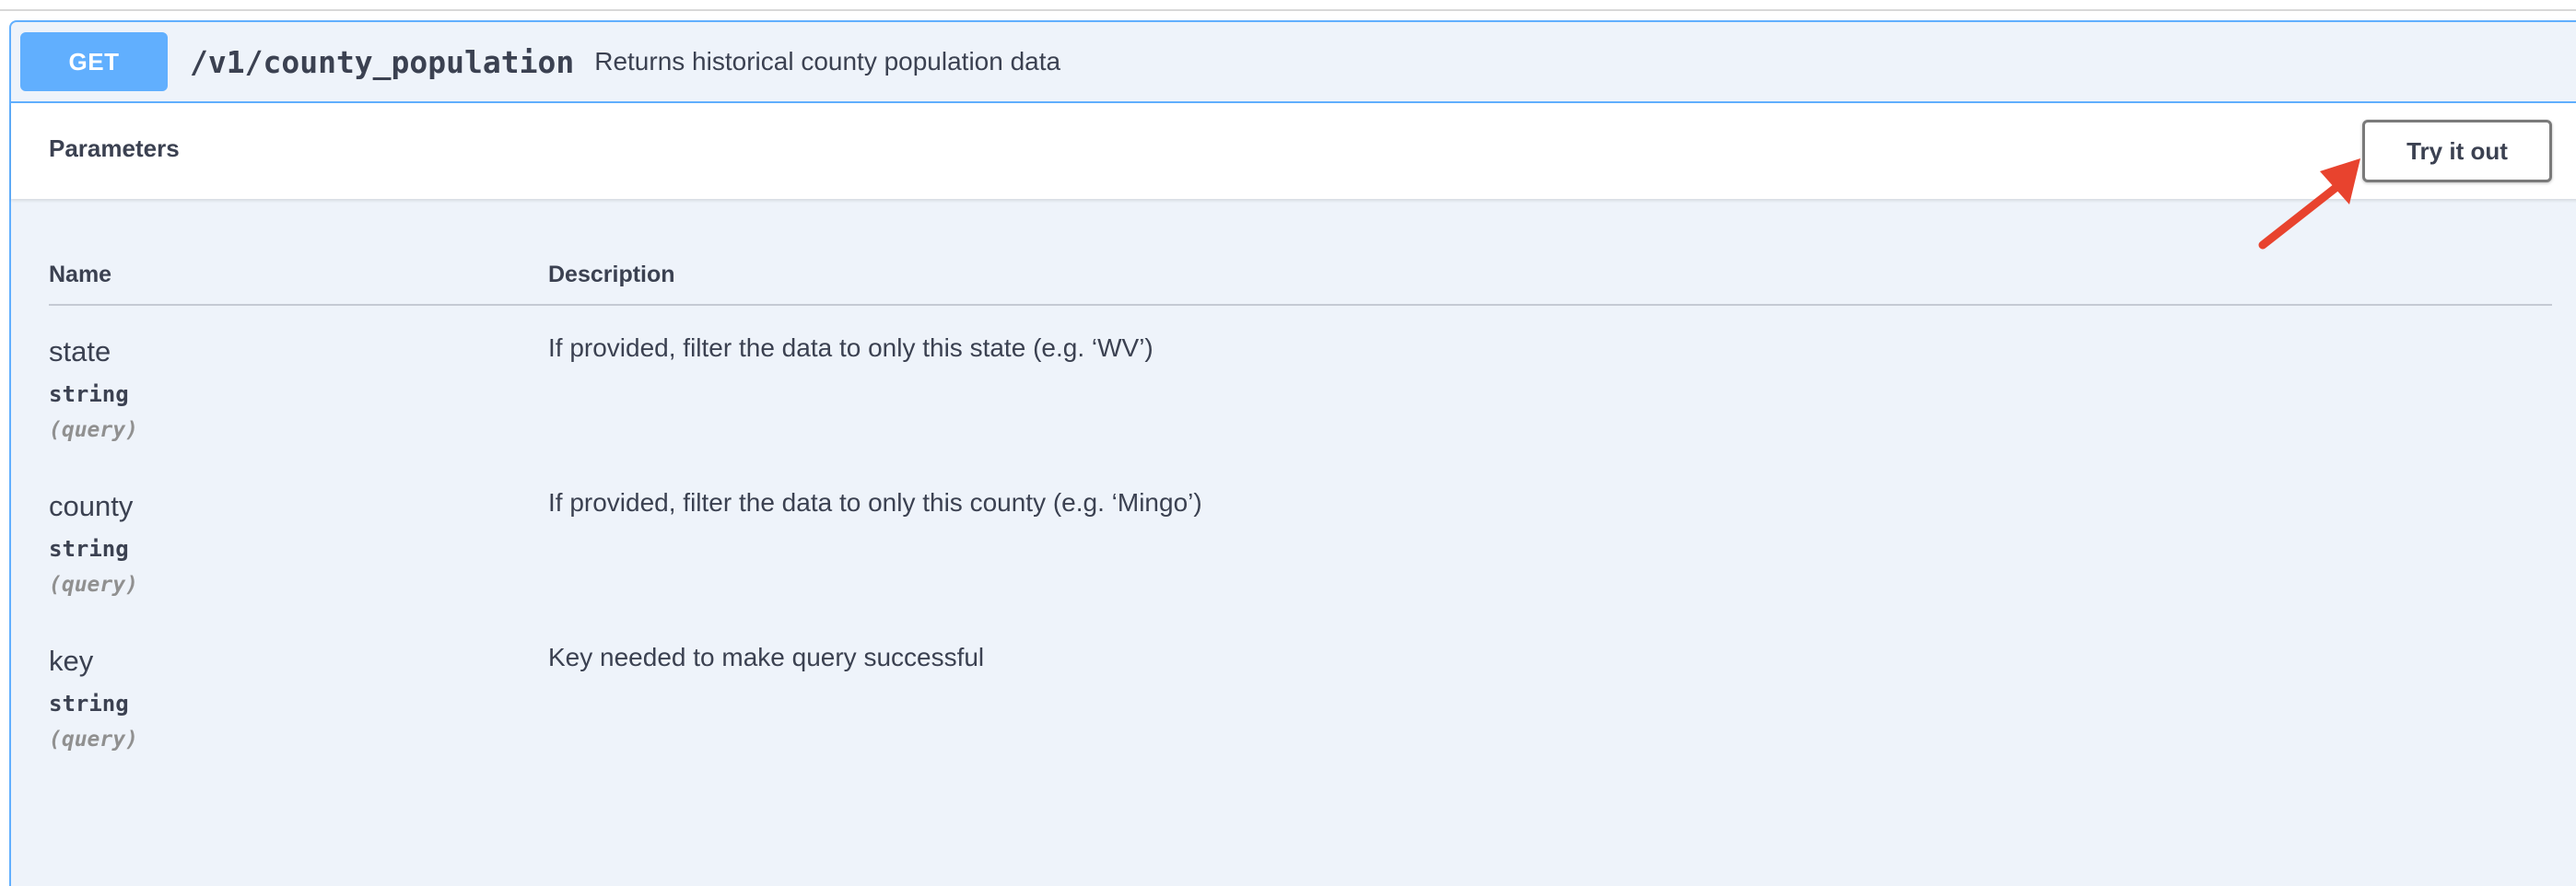  I want to click on column-header-name: Name, so click(80, 274).